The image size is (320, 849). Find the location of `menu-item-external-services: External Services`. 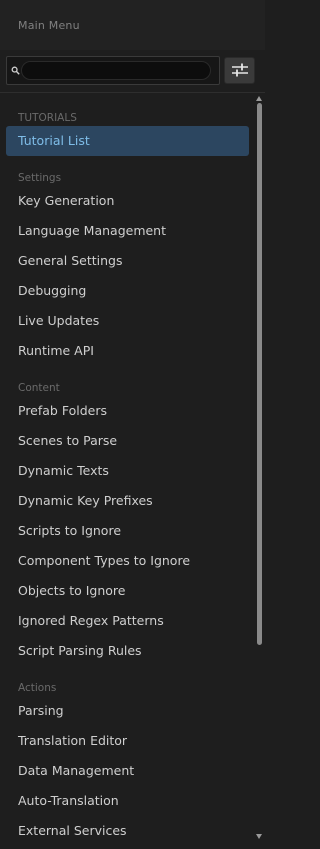

menu-item-external-services: External Services is located at coordinates (72, 831).